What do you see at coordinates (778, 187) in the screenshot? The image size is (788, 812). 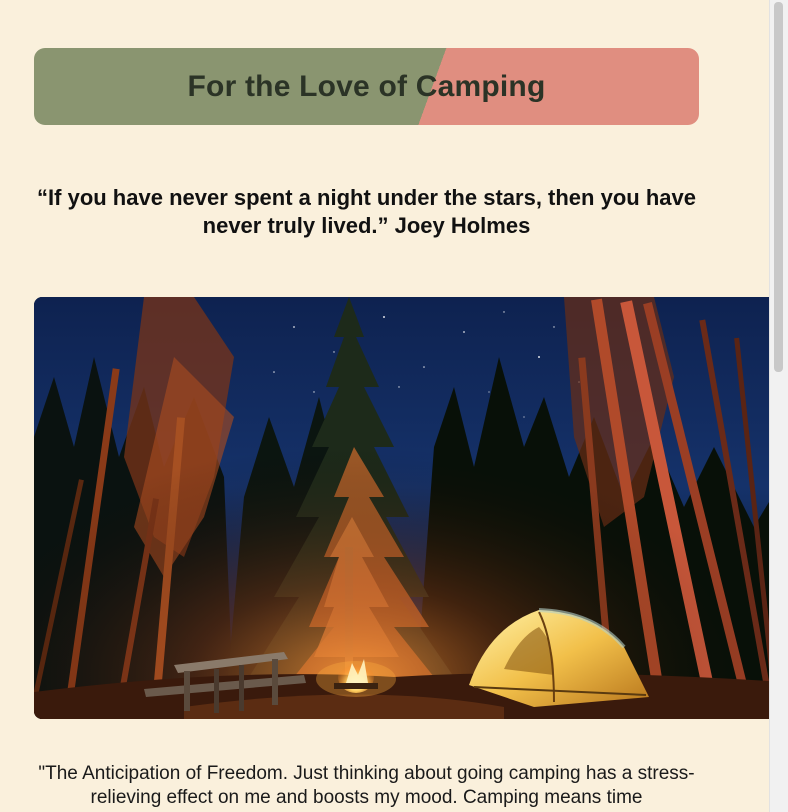 I see `scrollbar-thumb` at bounding box center [778, 187].